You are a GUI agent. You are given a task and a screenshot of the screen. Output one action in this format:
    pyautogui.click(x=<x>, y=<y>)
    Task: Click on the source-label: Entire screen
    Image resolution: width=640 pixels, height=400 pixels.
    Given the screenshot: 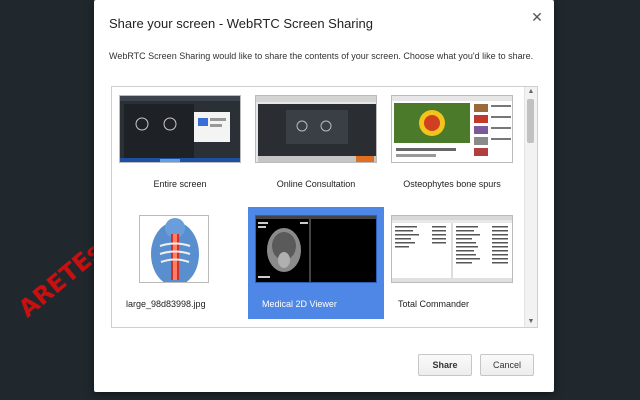 What is the action you would take?
    pyautogui.click(x=180, y=184)
    